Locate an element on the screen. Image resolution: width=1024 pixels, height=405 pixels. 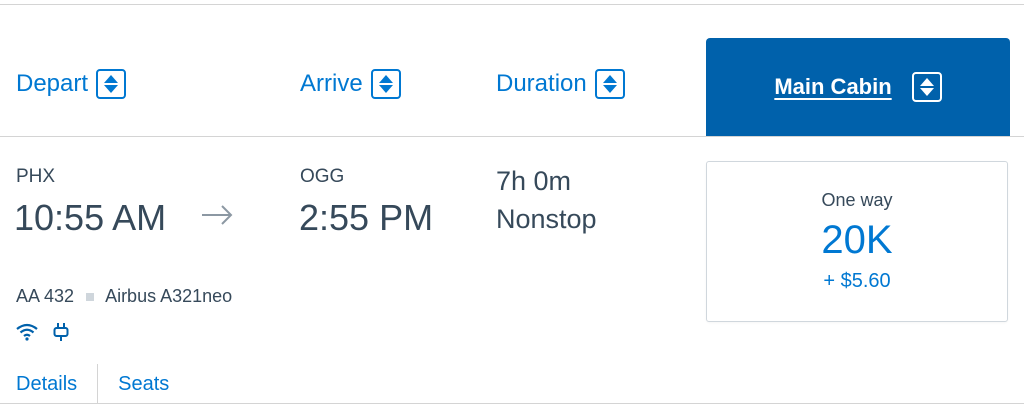
sort-depart-header: Depart is located at coordinates (71, 84).